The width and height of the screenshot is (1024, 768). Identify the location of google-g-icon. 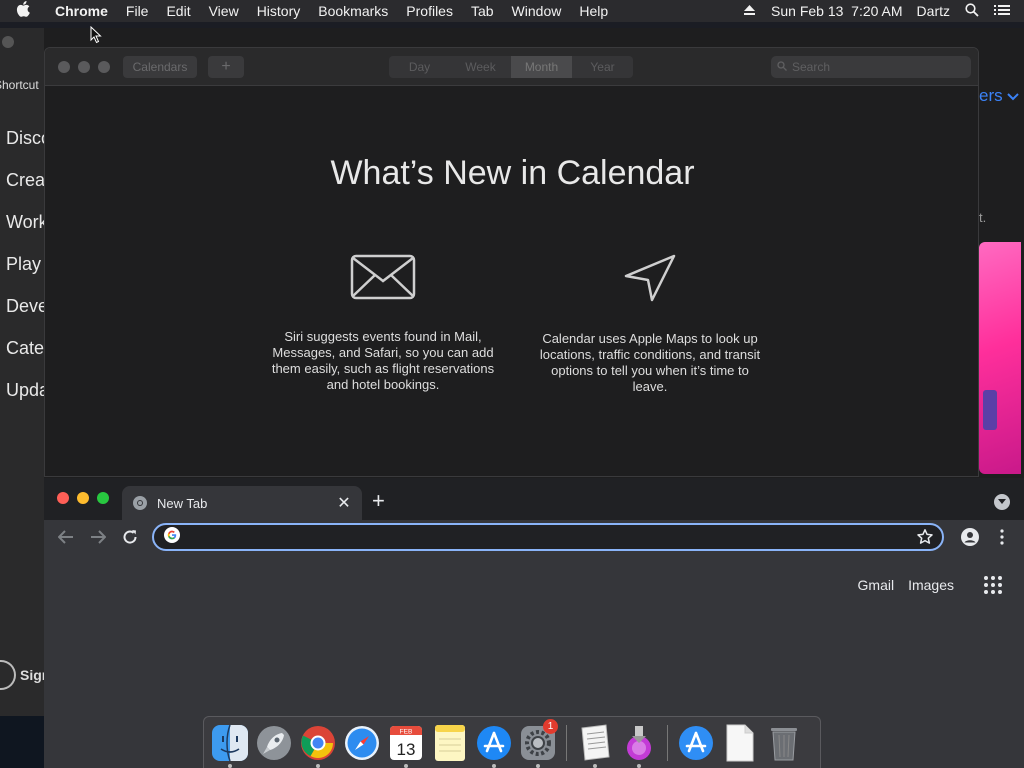
(172, 537).